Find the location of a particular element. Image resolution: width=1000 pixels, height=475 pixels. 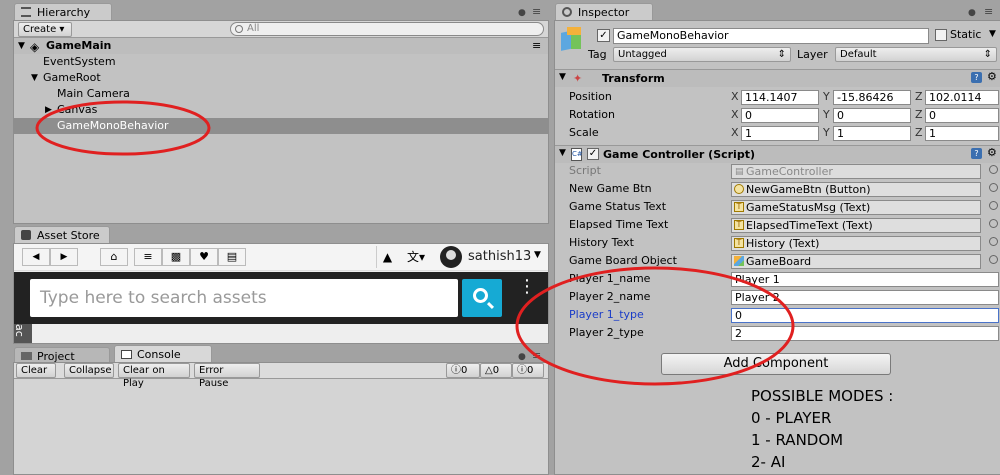

transform-x-field: 0 is located at coordinates (780, 115).